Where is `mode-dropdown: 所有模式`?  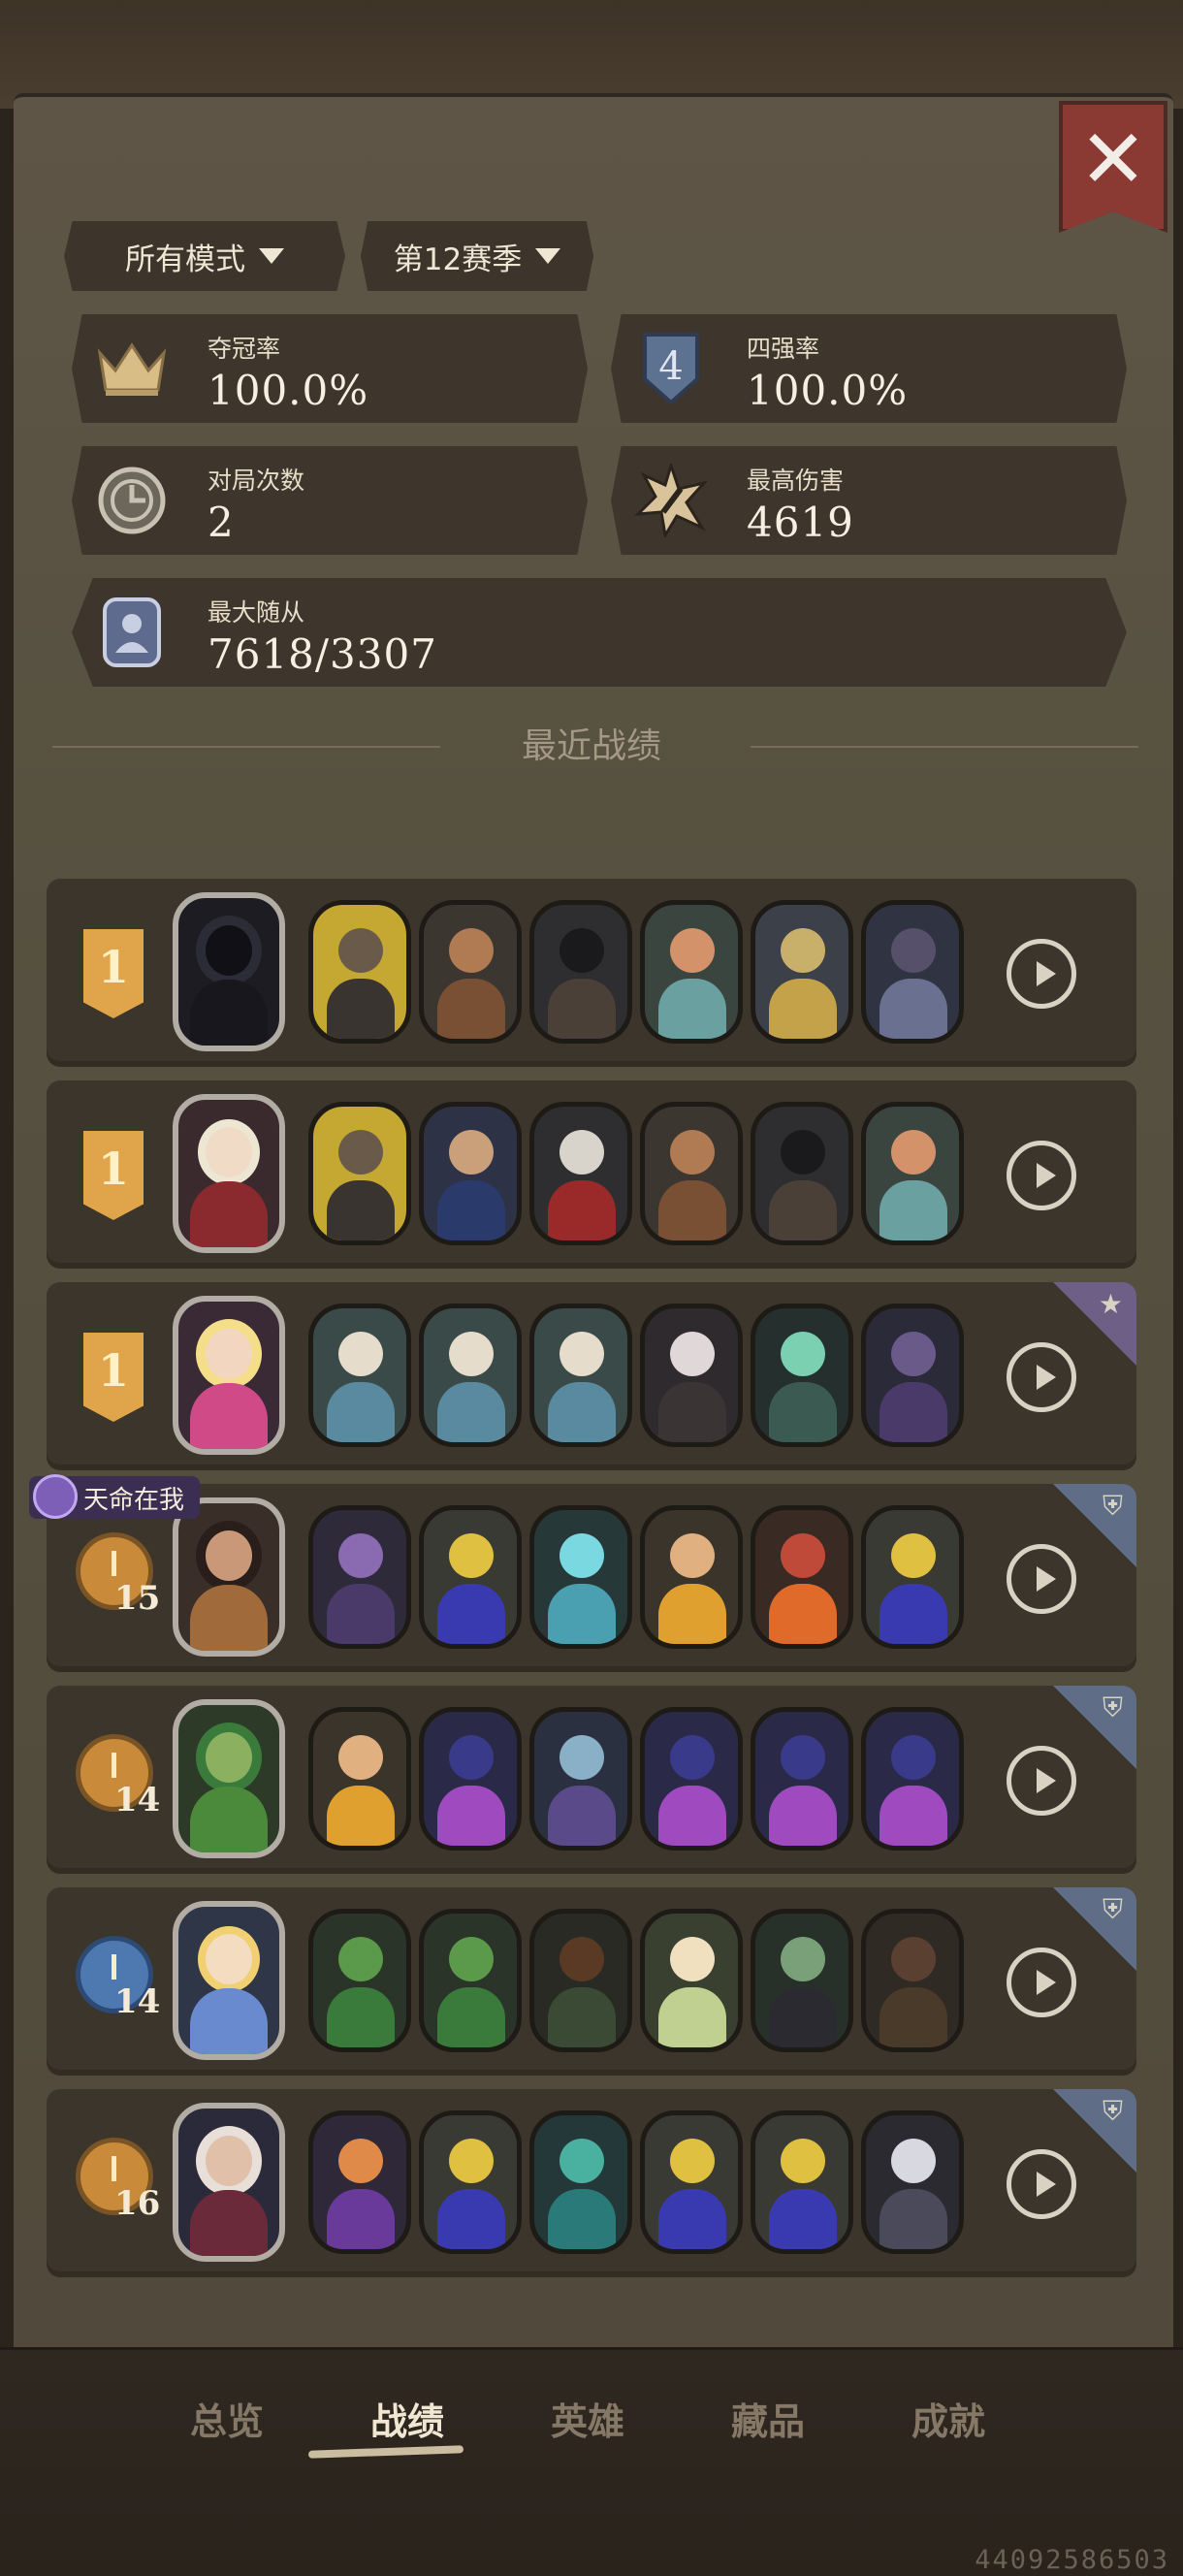 mode-dropdown: 所有模式 is located at coordinates (204, 256).